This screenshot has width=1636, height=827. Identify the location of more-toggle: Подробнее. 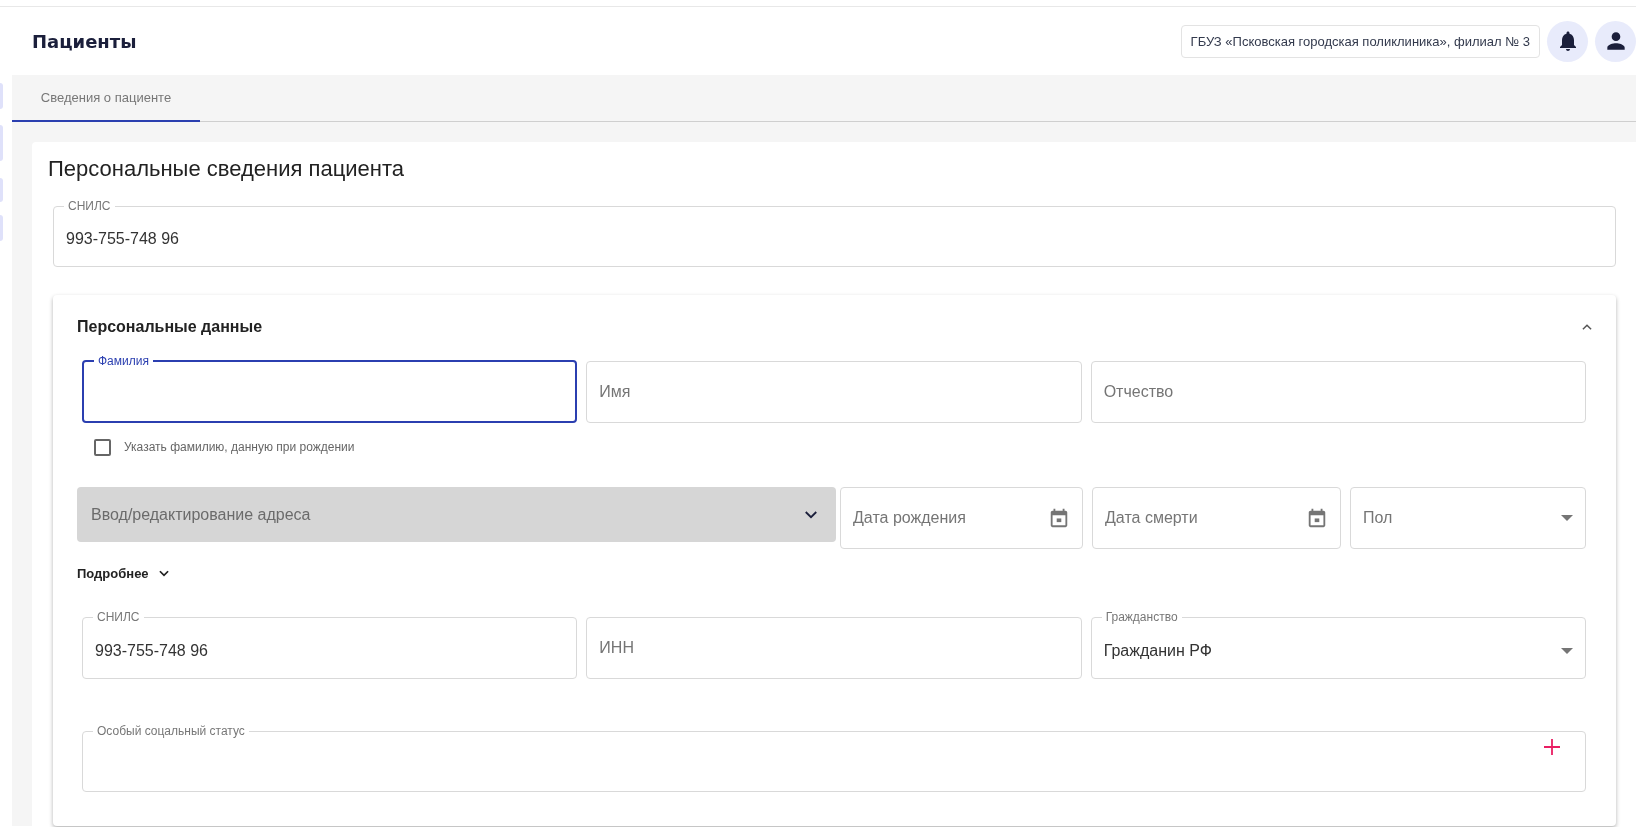
(124, 573).